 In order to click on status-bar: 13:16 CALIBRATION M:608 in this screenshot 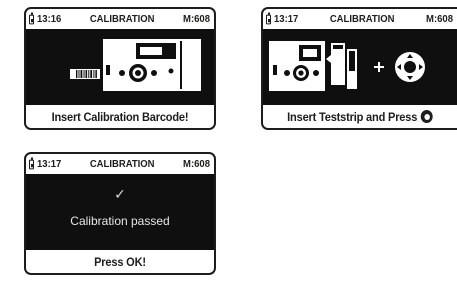, I will do `click(120, 19)`.